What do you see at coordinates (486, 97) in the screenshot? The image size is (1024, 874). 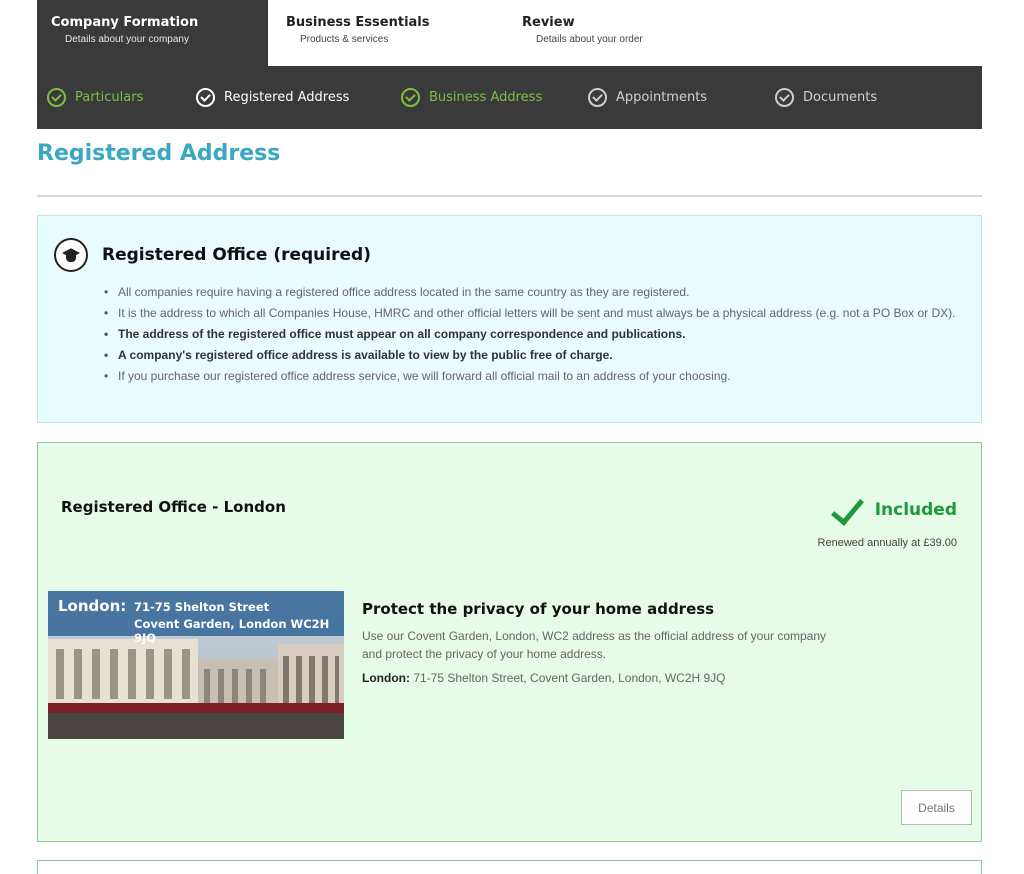 I see `substep-label: Business Address` at bounding box center [486, 97].